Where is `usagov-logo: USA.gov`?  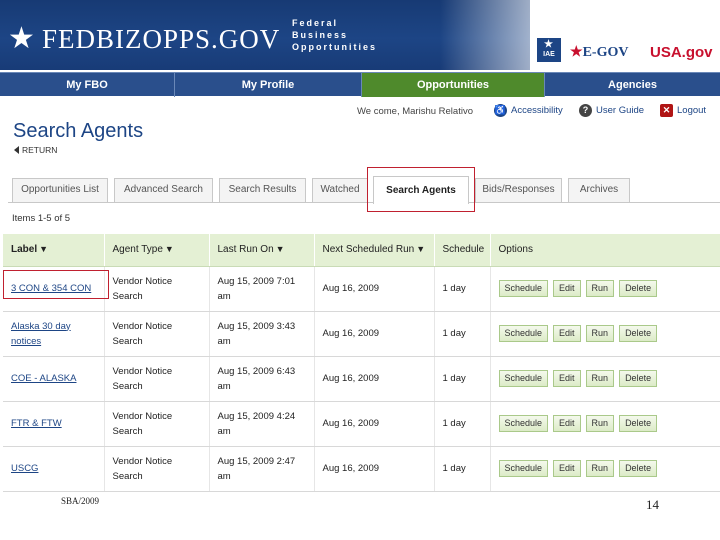
usagov-logo: USA.gov is located at coordinates (681, 52).